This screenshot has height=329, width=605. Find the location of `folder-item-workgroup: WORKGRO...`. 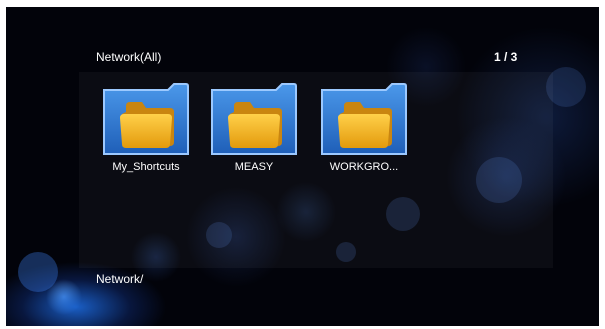

folder-item-workgroup: WORKGRO... is located at coordinates (364, 128).